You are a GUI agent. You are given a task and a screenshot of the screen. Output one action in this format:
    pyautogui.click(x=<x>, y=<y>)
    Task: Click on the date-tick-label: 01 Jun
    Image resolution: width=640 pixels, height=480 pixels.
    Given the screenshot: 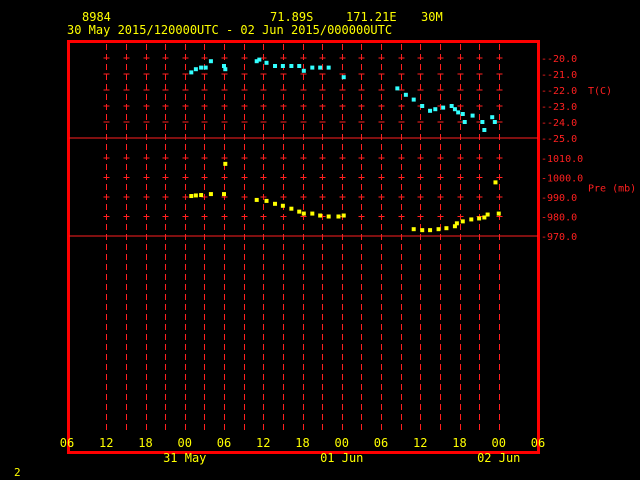 What is the action you would take?
    pyautogui.click(x=341, y=458)
    